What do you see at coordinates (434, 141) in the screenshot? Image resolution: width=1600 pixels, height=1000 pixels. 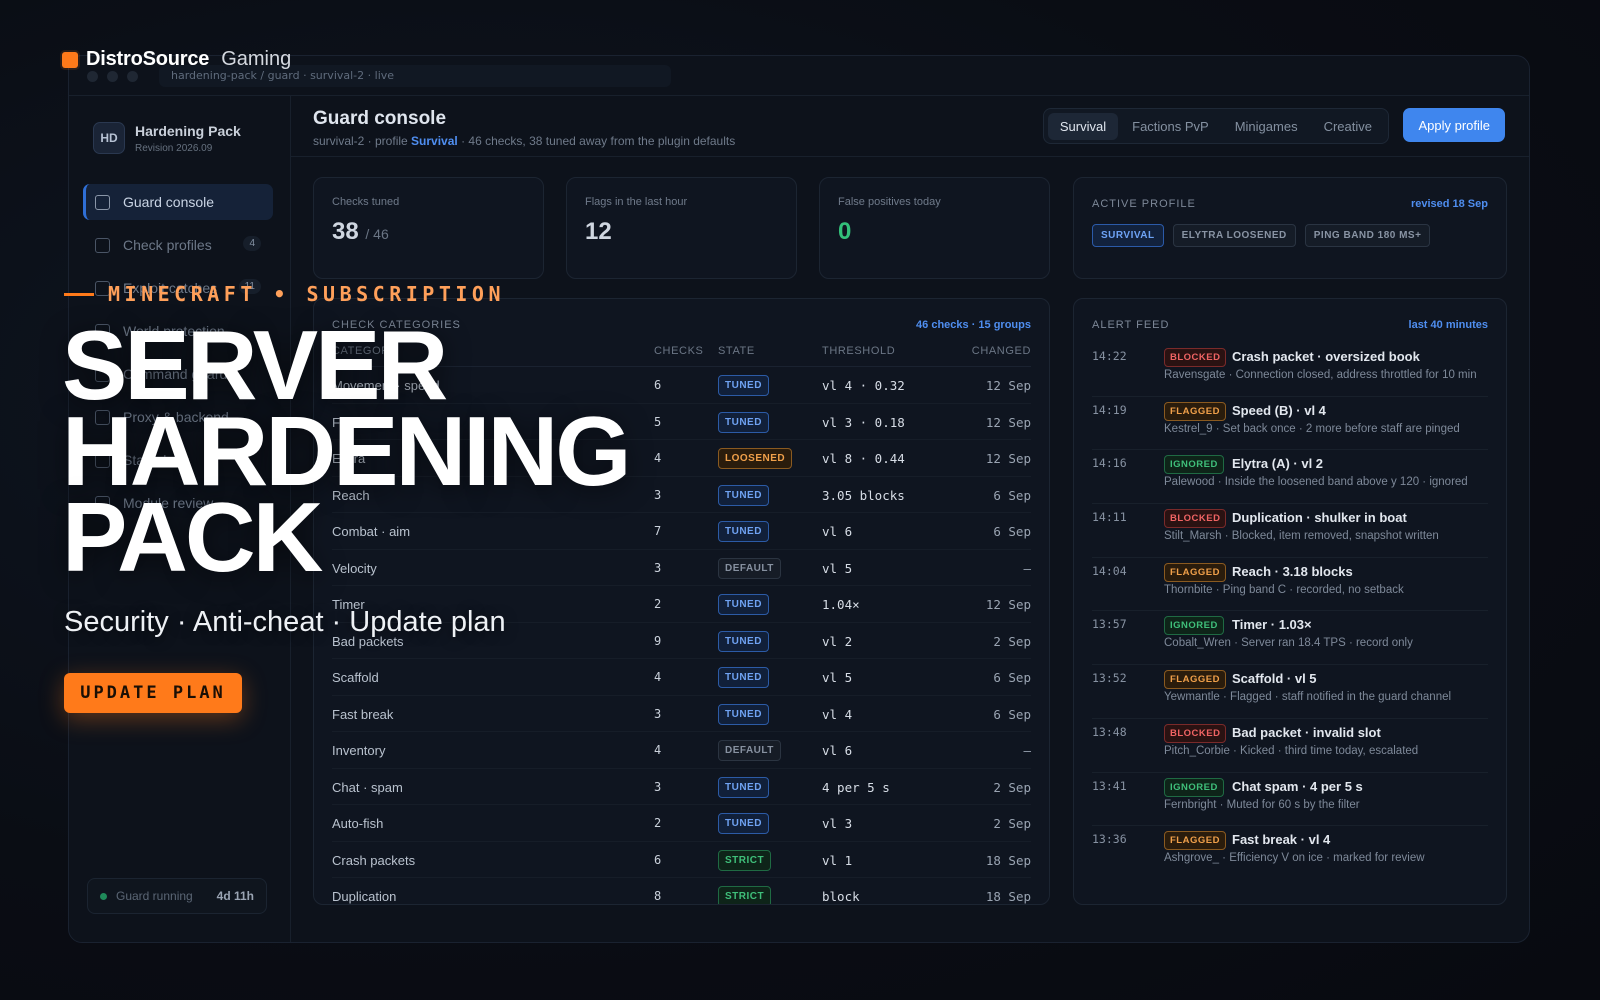 I see `subtitle-profile-link: Survival` at bounding box center [434, 141].